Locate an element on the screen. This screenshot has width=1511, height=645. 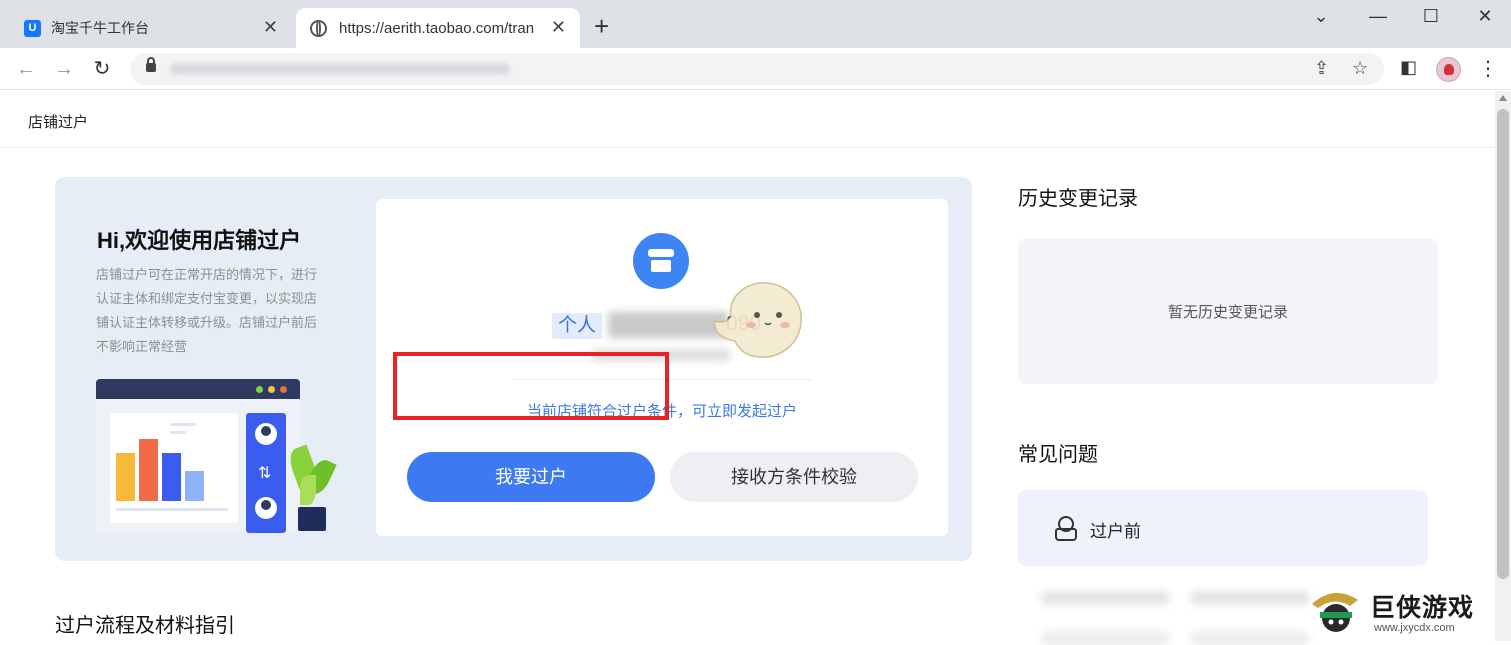
account-type-tag: 个人 is located at coordinates (577, 326).